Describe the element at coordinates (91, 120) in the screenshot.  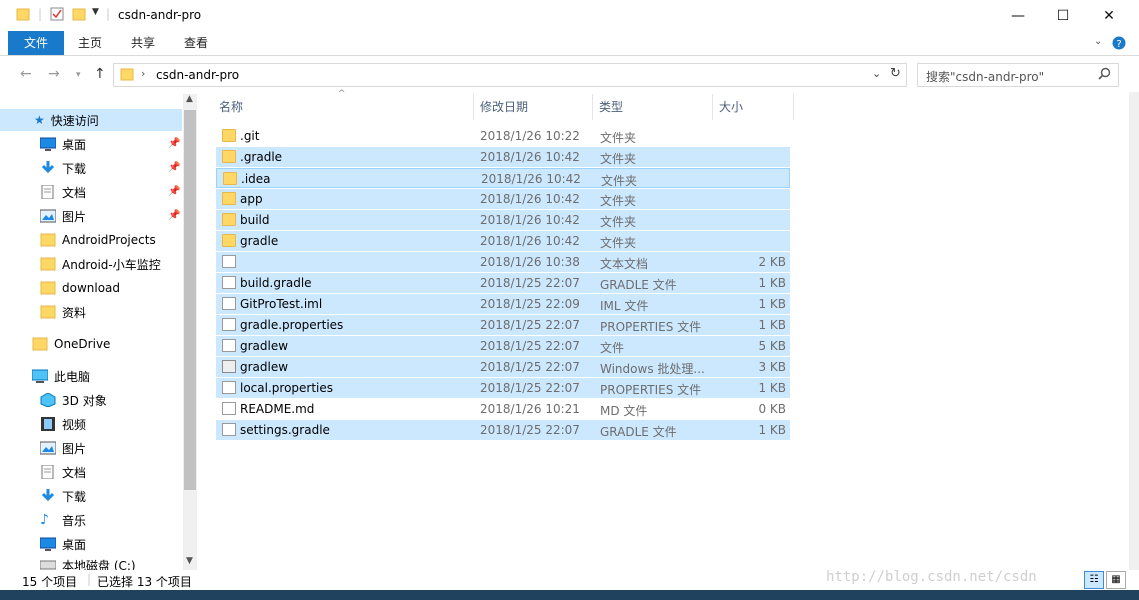
I see `nav-quick-access: ★ 快速访问` at that location.